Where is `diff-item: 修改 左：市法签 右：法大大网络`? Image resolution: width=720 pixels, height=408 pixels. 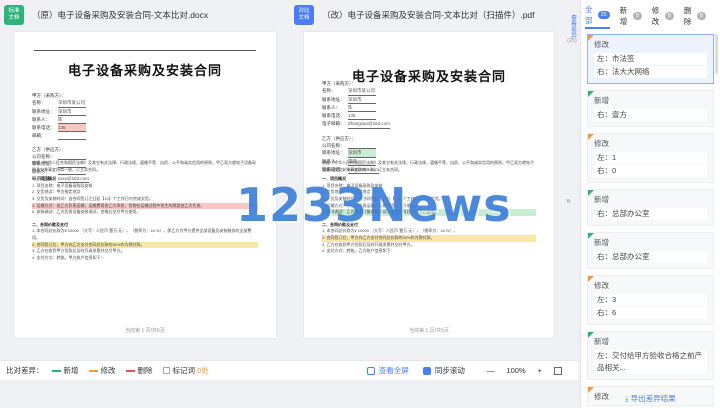 diff-item: 修改 左：市法签 右：法大大网络 is located at coordinates (650, 59).